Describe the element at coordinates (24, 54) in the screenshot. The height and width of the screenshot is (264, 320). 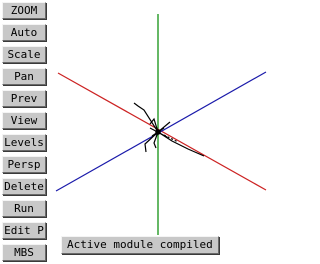
I see `scale-button: Scale` at that location.